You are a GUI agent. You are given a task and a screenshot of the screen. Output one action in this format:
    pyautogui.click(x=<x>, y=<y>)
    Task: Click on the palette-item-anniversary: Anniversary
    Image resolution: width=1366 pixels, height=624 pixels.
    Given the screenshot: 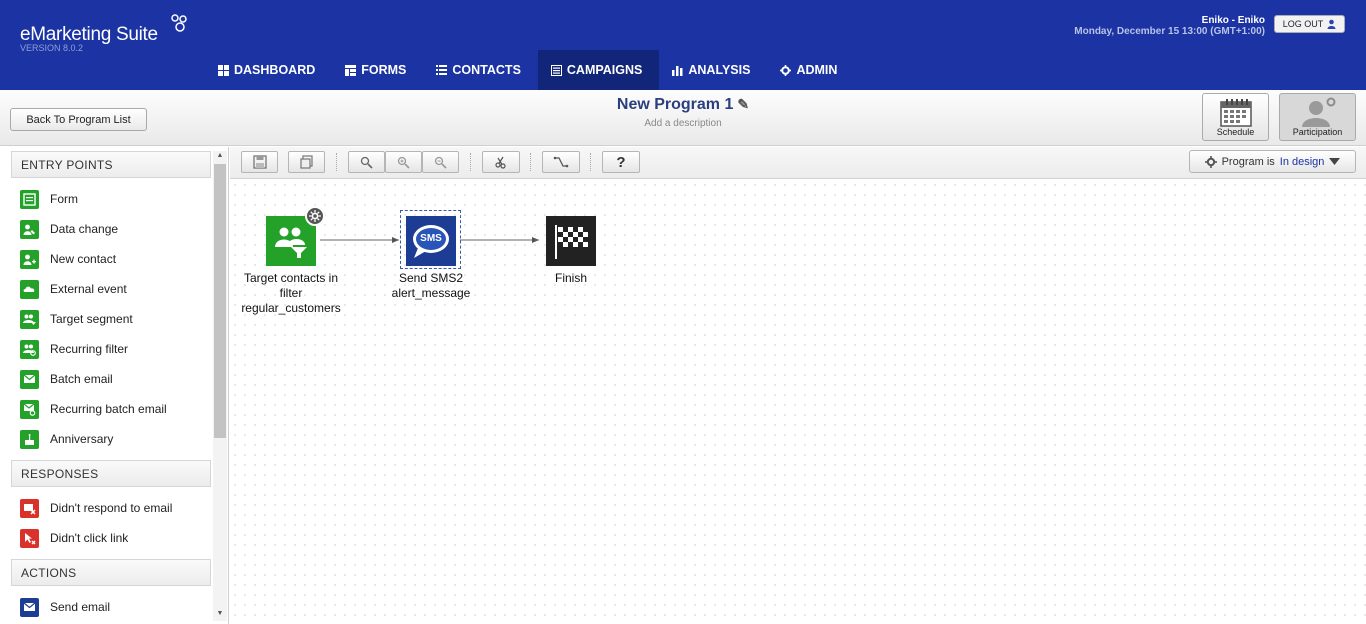 What is the action you would take?
    pyautogui.click(x=66, y=439)
    